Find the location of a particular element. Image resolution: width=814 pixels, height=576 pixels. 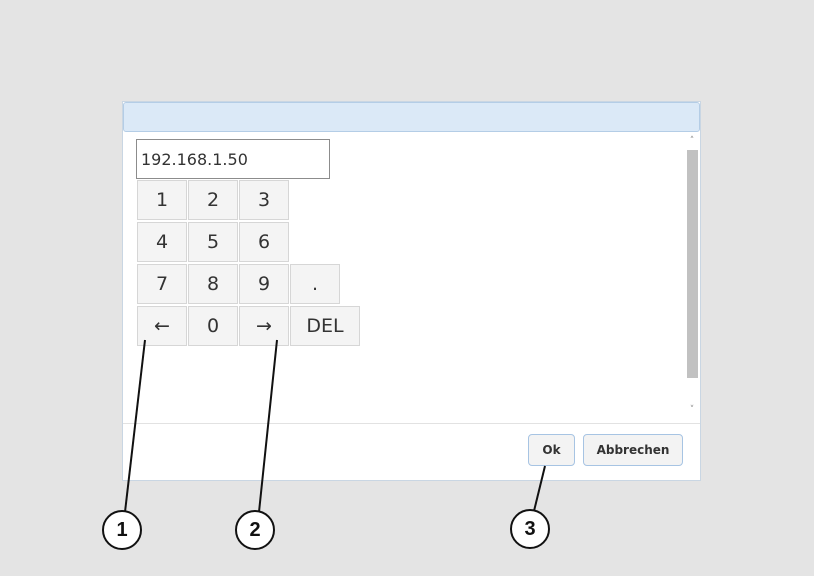

vertical-scrollbar: ˄ ˅ is located at coordinates (692, 277).